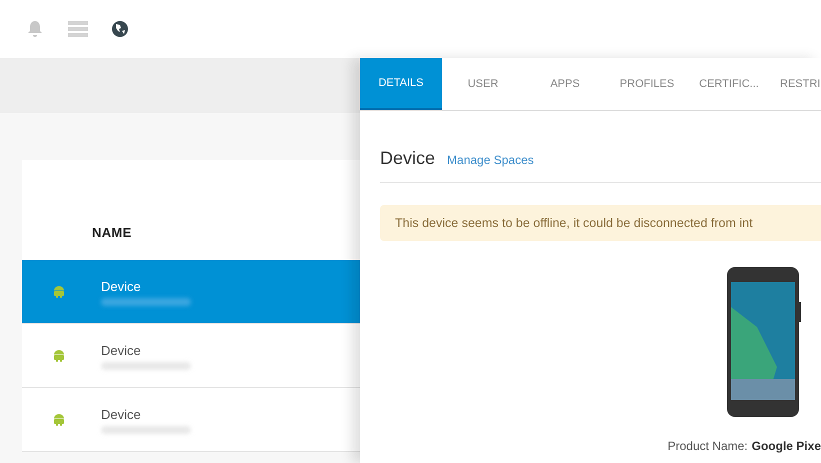  What do you see at coordinates (78, 29) in the screenshot?
I see `server-icon` at bounding box center [78, 29].